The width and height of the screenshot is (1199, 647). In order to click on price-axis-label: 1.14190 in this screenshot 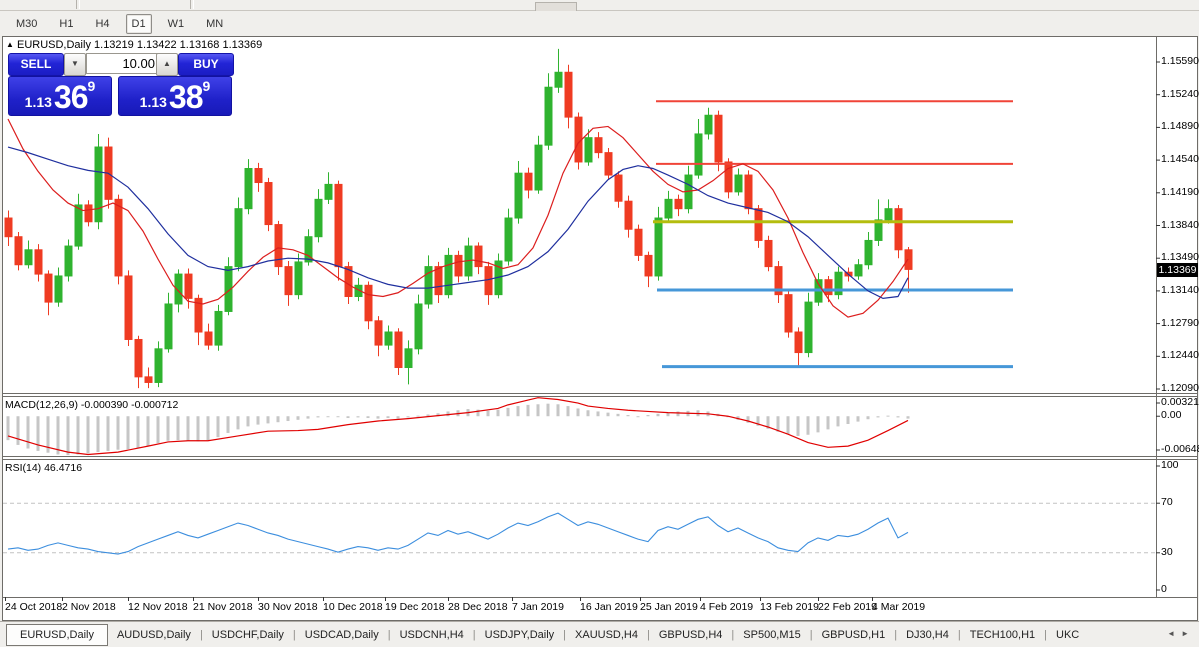, I will do `click(1180, 191)`.